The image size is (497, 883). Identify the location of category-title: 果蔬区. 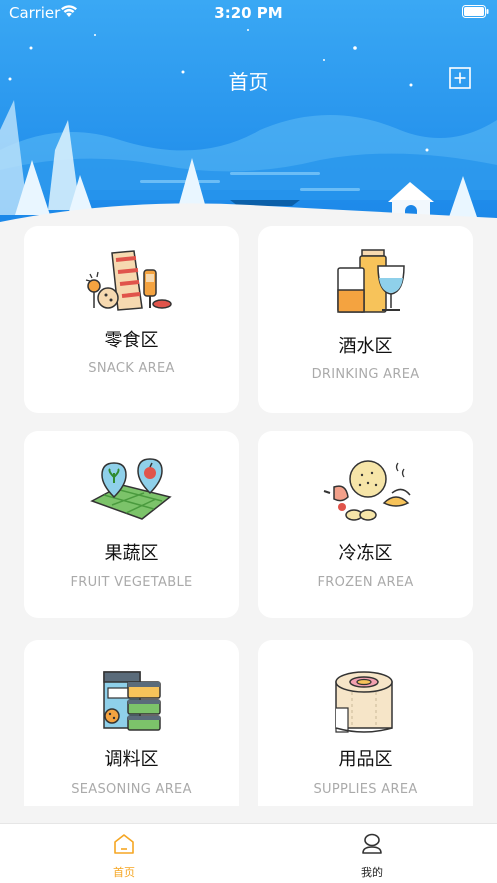
(131, 553).